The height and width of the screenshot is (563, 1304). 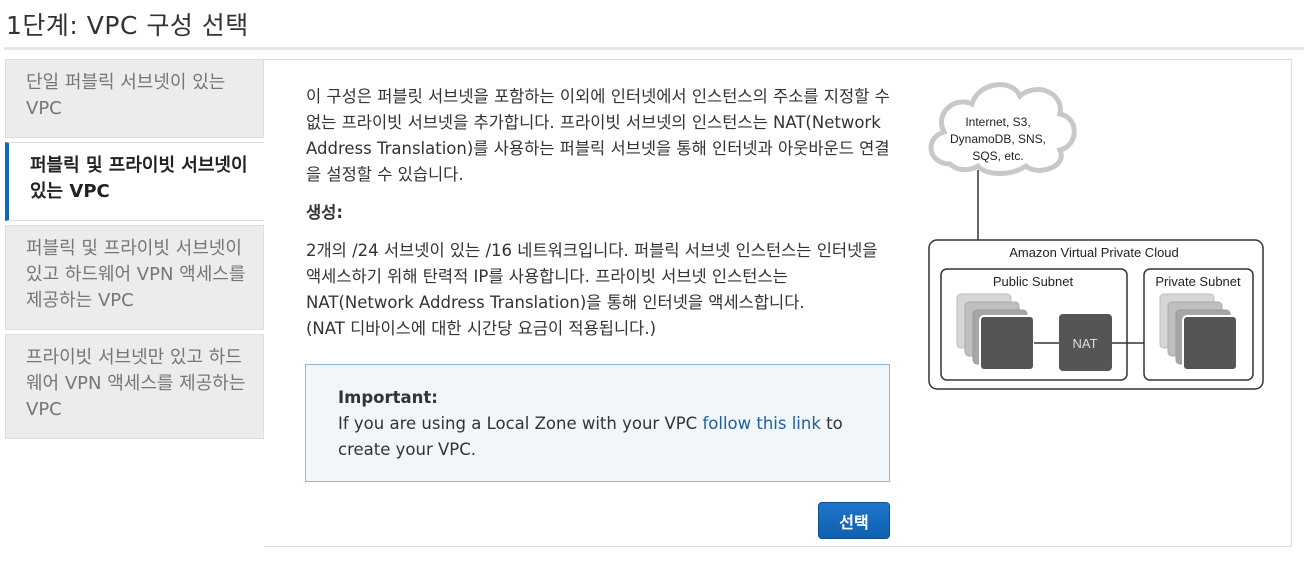 I want to click on sidebar-item-single-public-subnet: 단일 퍼블릭 서브넷이 있는 VPC, so click(x=134, y=98).